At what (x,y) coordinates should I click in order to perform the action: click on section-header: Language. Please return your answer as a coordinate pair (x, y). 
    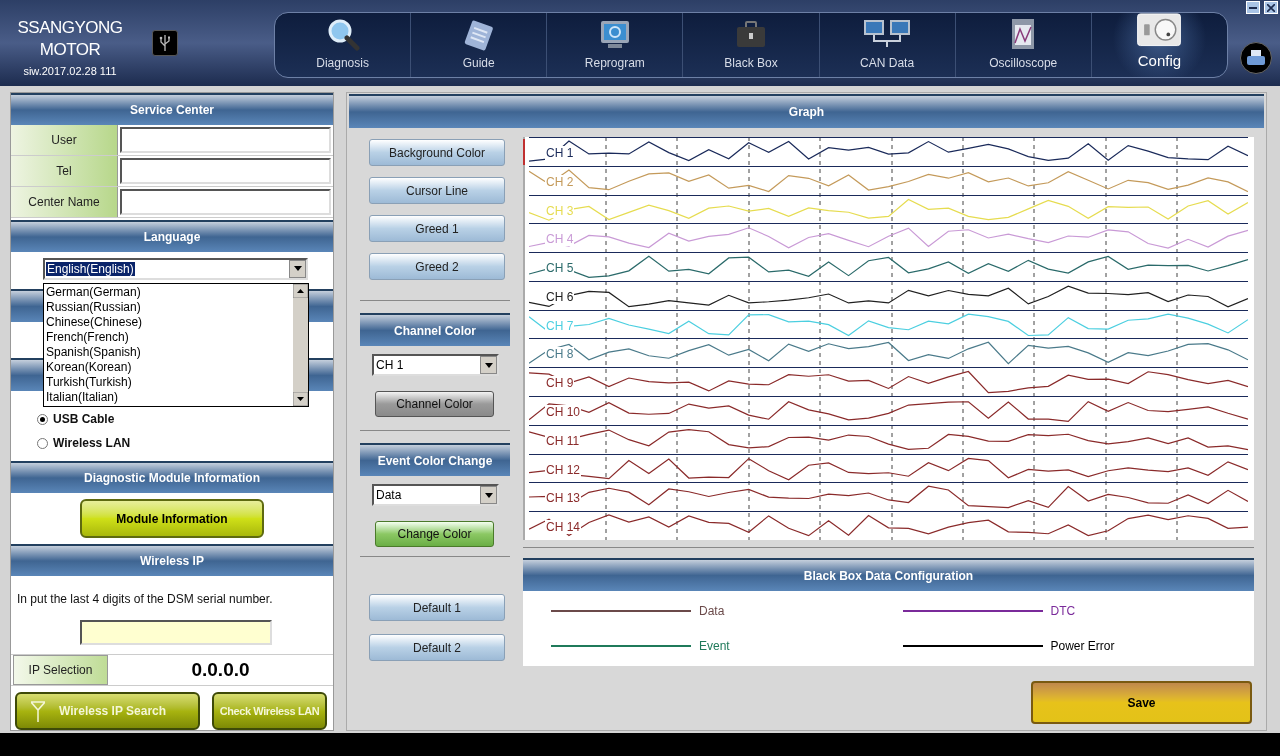
    Looking at the image, I should click on (172, 236).